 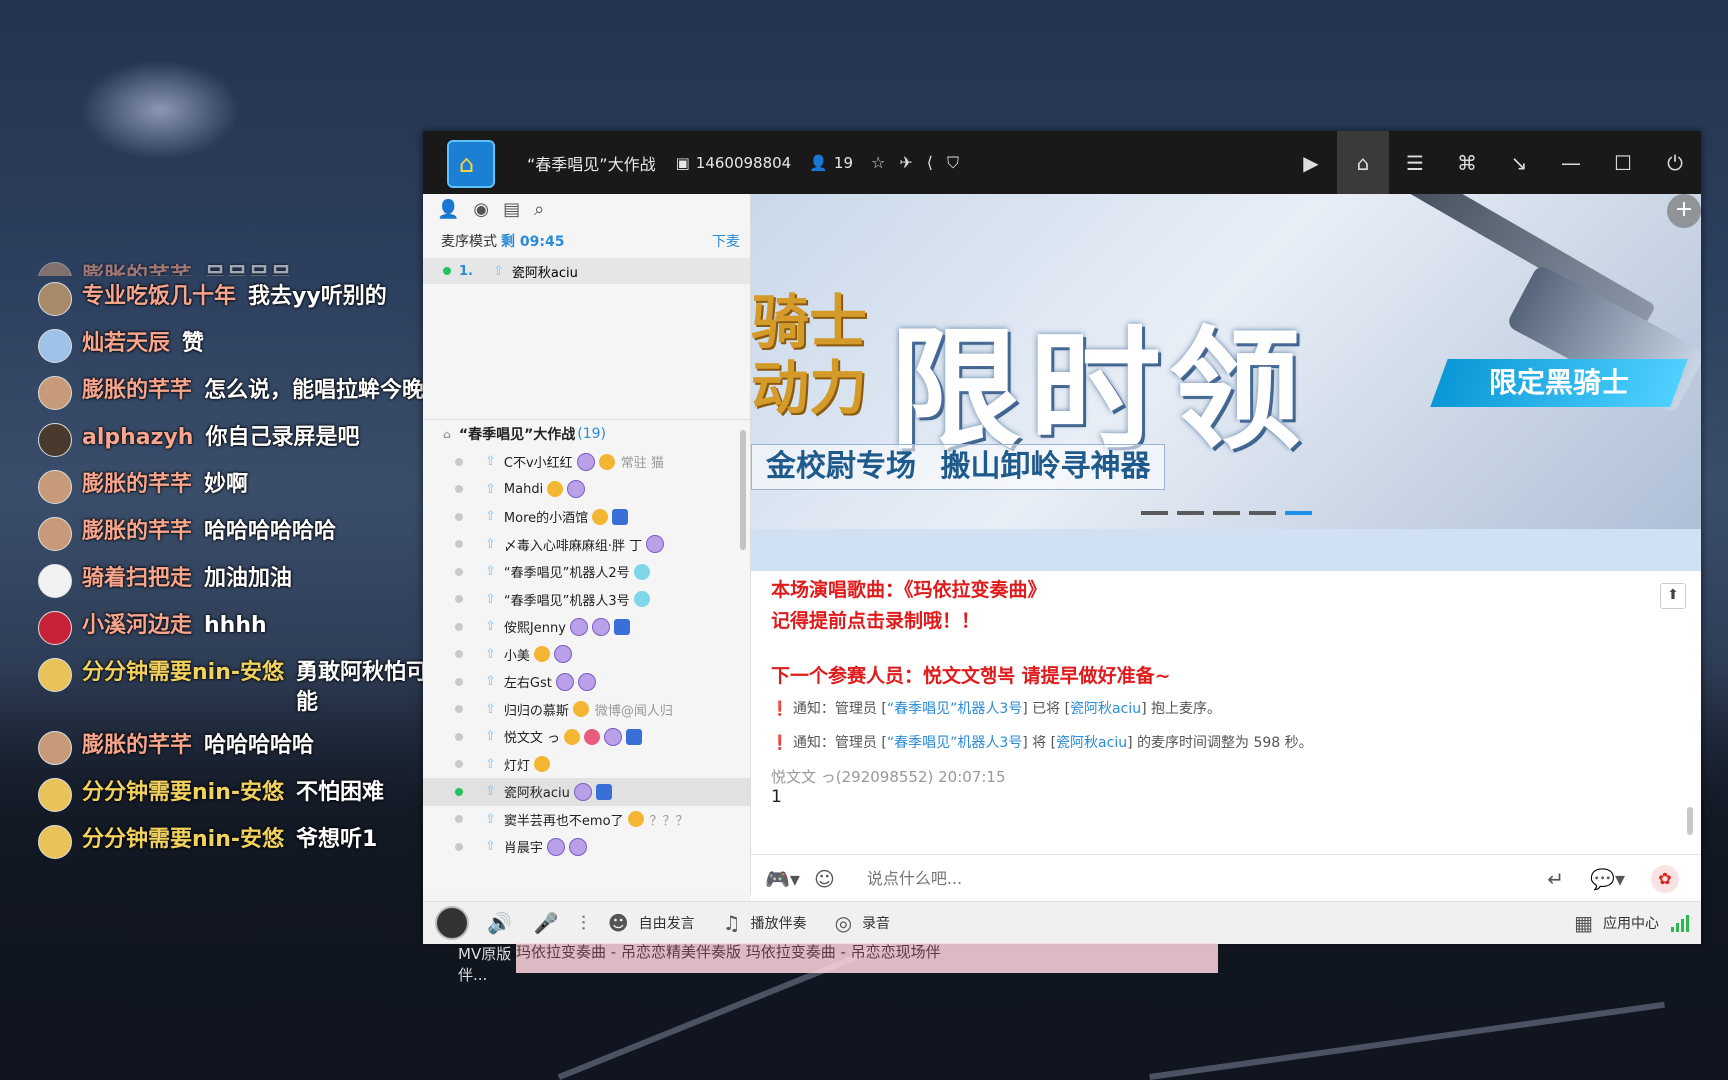 I want to click on danmaku-message: 膨胀的芊芊 哈哈哈哈哈, so click(x=238, y=748).